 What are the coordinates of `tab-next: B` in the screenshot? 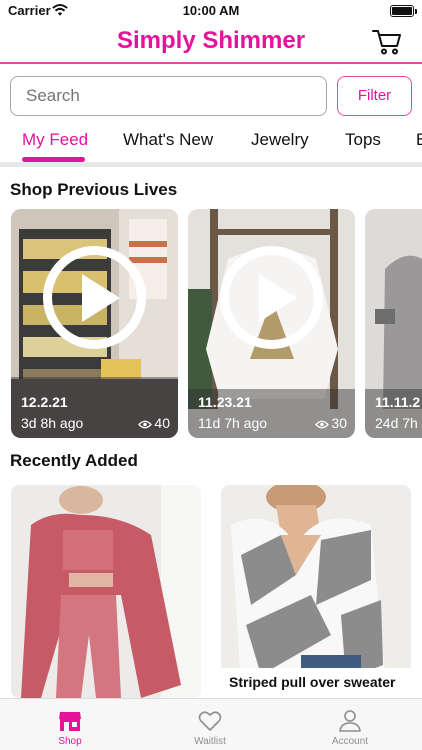 It's located at (419, 140).